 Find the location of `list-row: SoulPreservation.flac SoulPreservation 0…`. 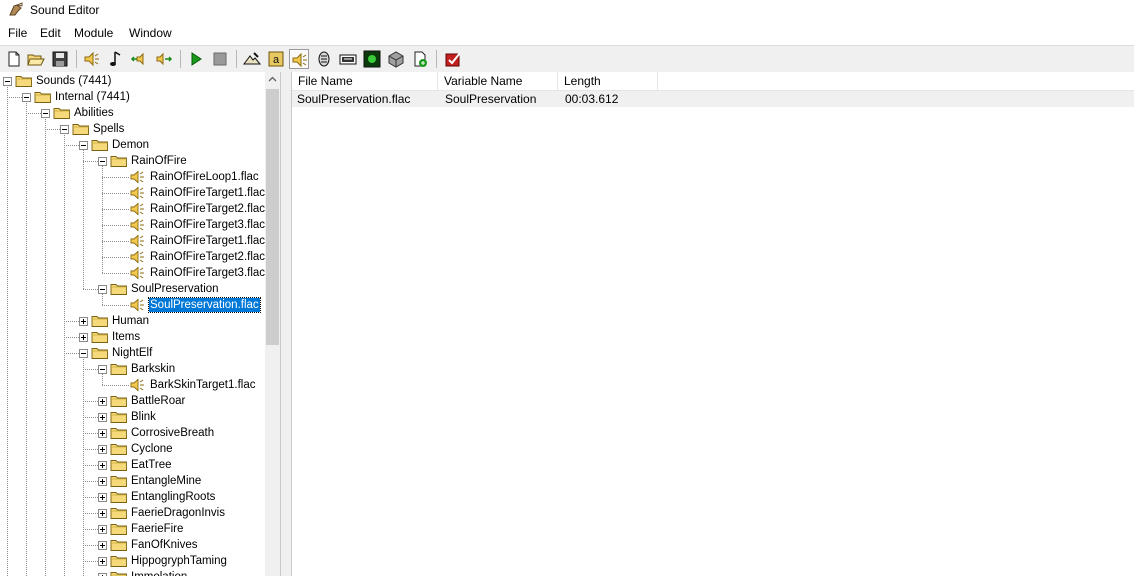

list-row: SoulPreservation.flac SoulPreservation 0… is located at coordinates (713, 99).